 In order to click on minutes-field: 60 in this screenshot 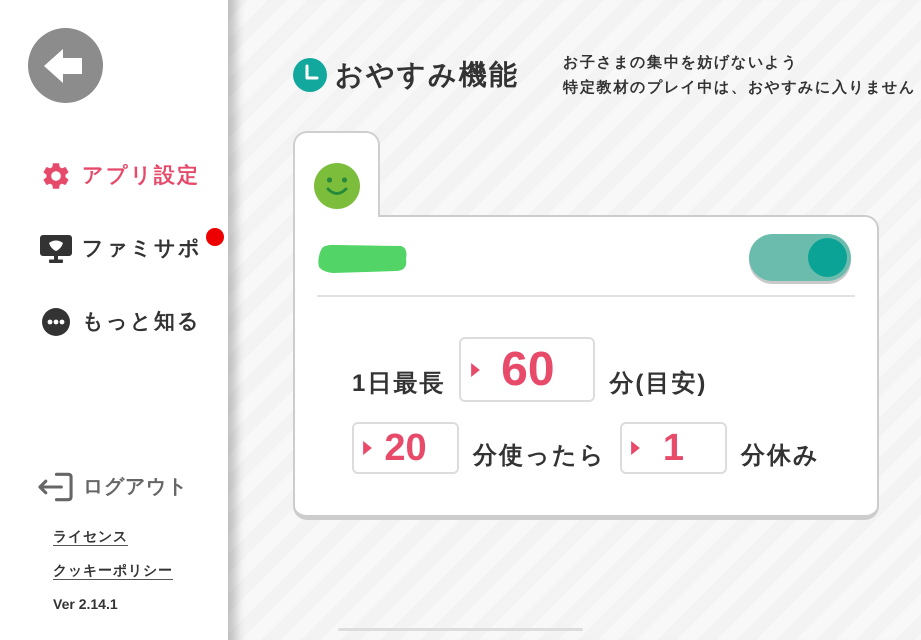, I will do `click(527, 369)`.